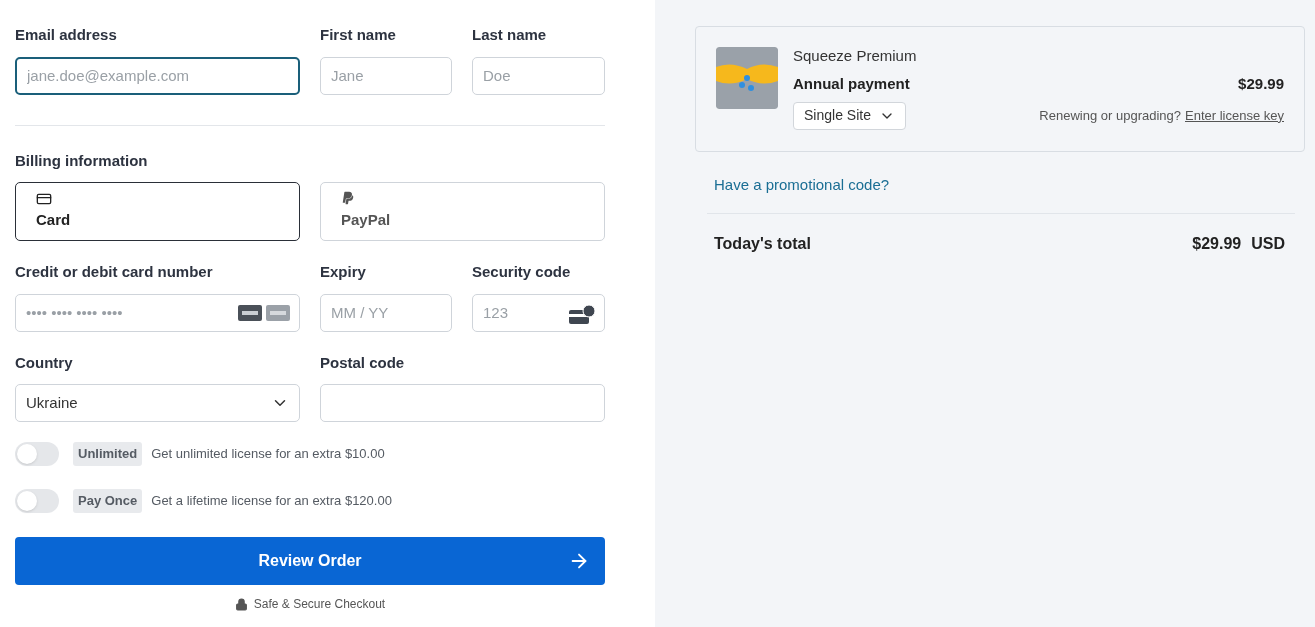 The width and height of the screenshot is (1315, 627). Describe the element at coordinates (343, 272) in the screenshot. I see `field-label: Expiry` at that location.